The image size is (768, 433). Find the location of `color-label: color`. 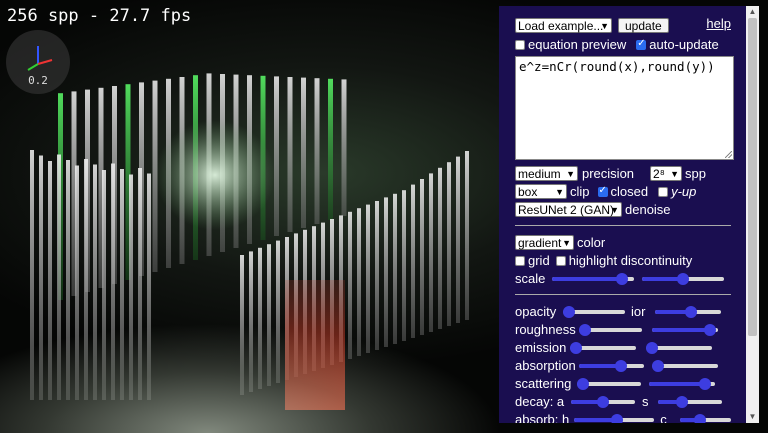

color-label: color is located at coordinates (591, 242).